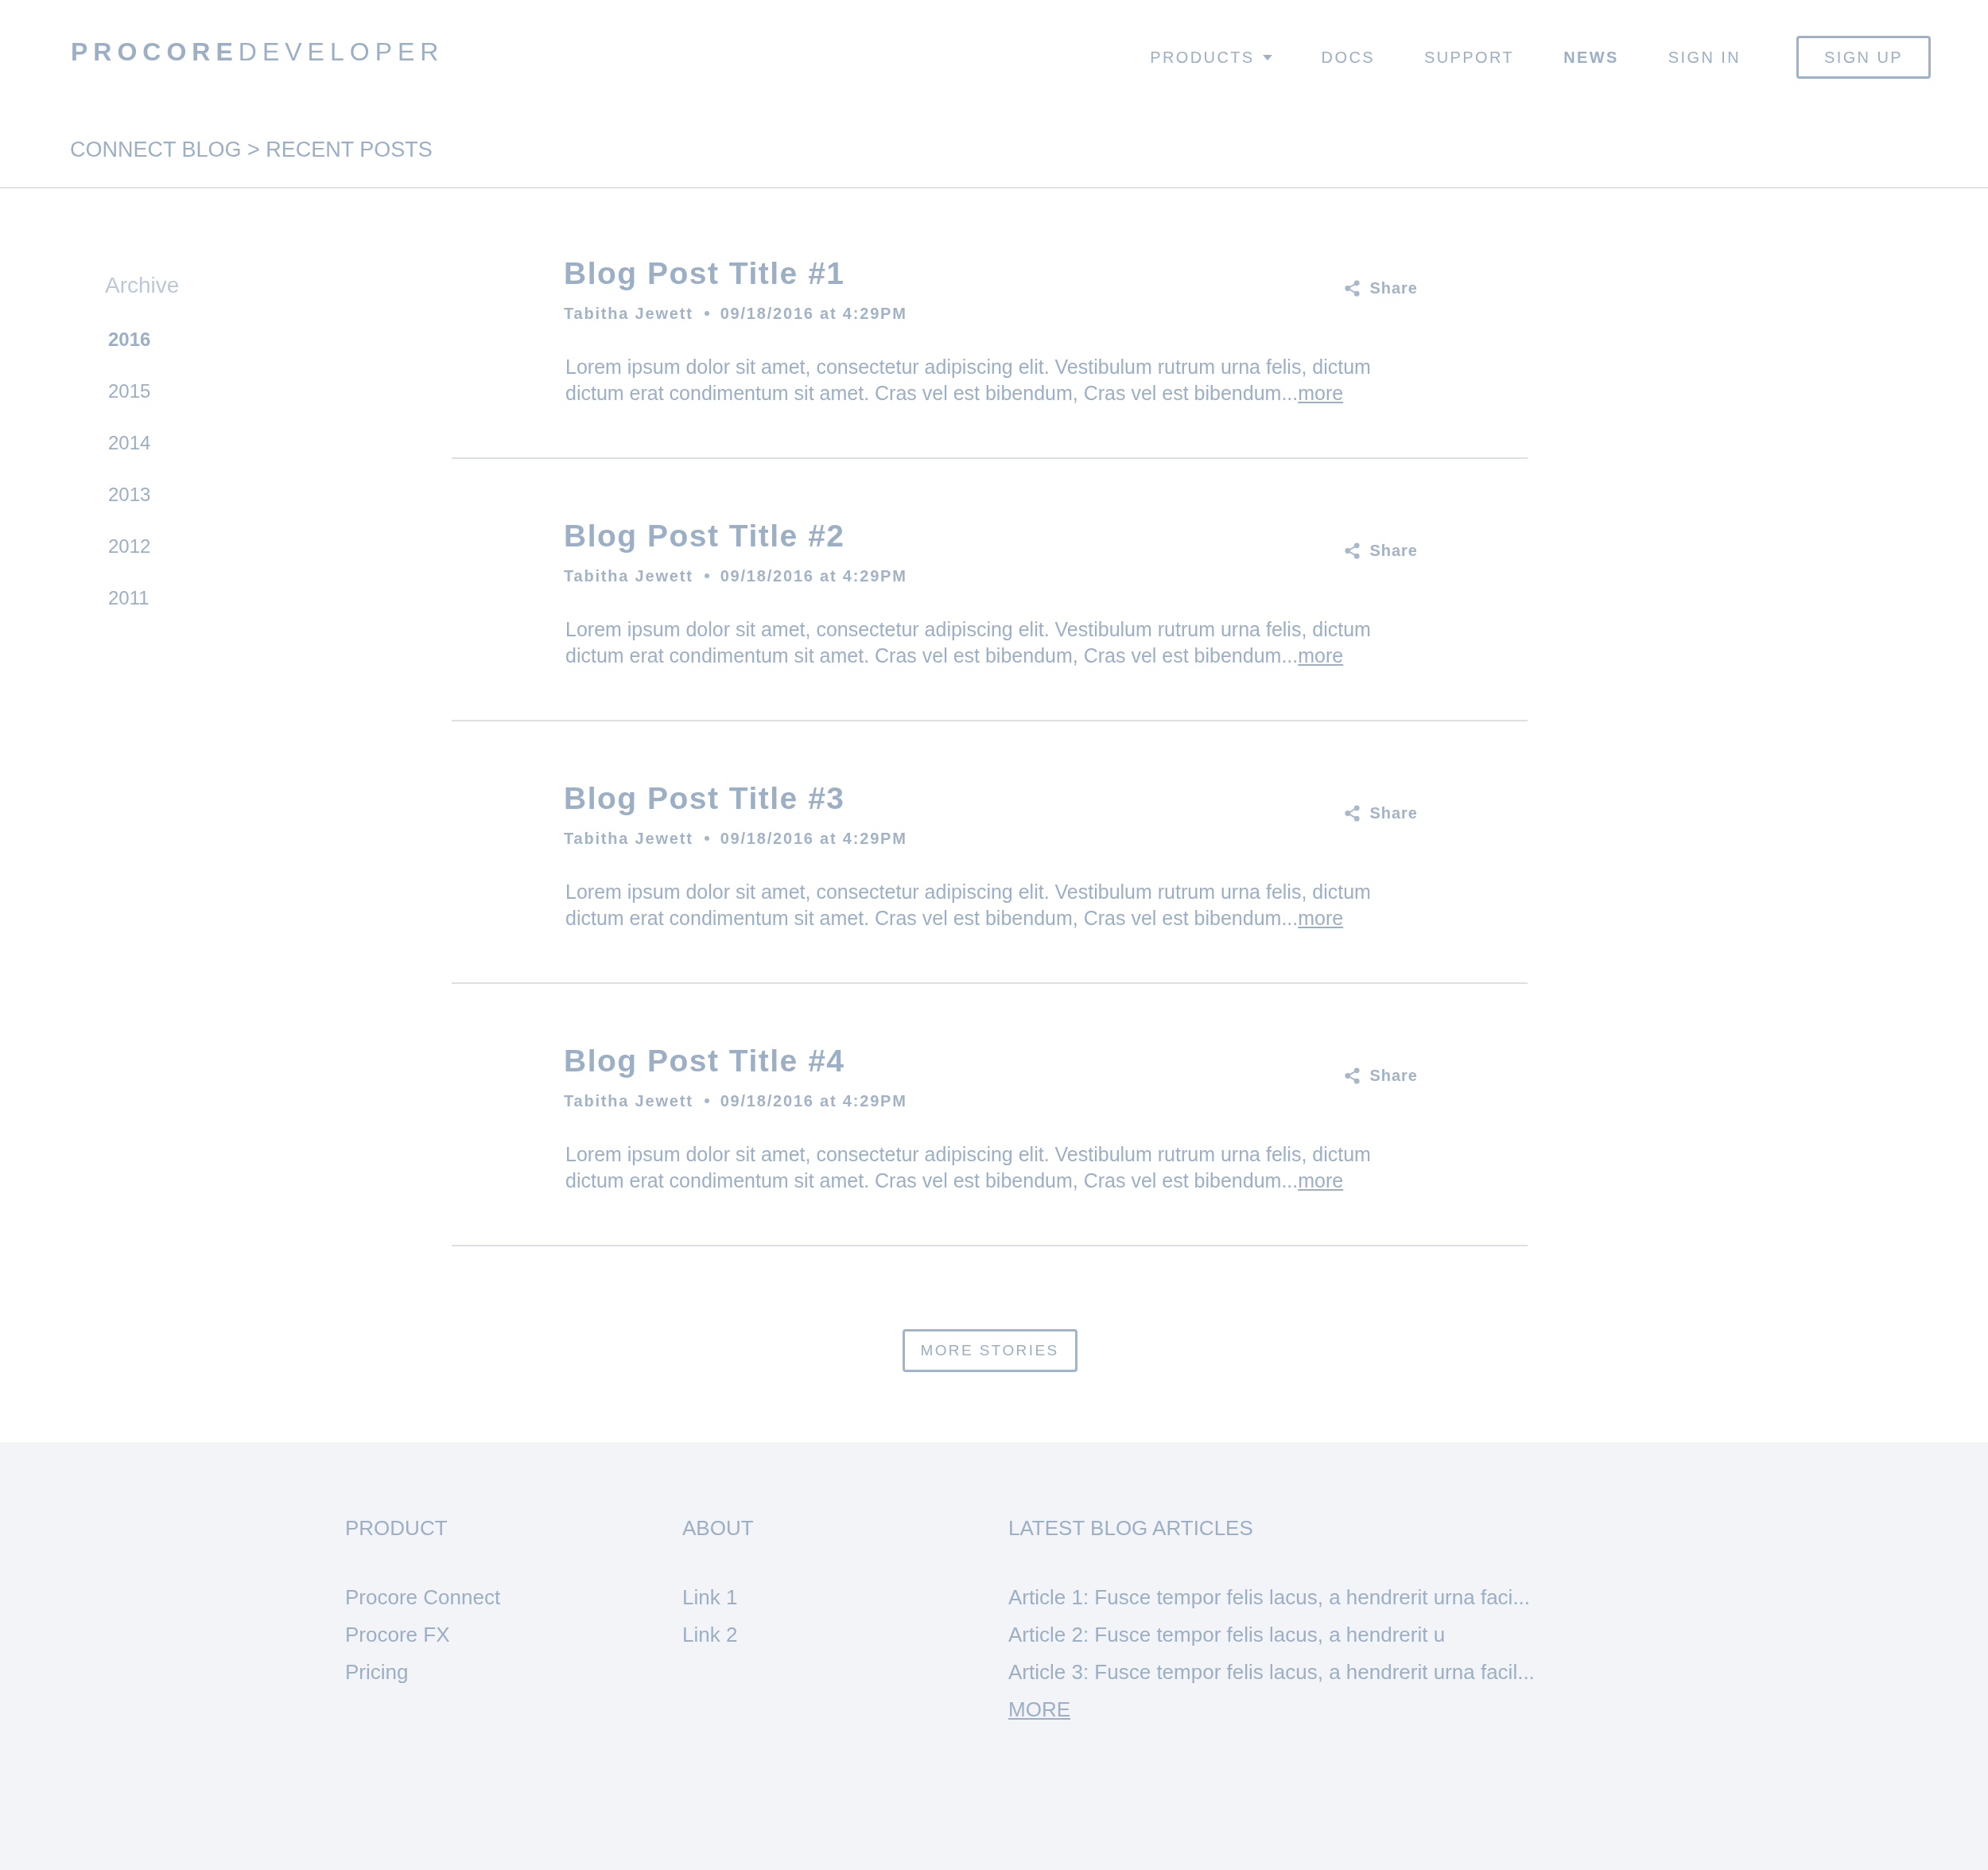 Image resolution: width=1988 pixels, height=1870 pixels. I want to click on archive-year-link: 2014, so click(129, 443).